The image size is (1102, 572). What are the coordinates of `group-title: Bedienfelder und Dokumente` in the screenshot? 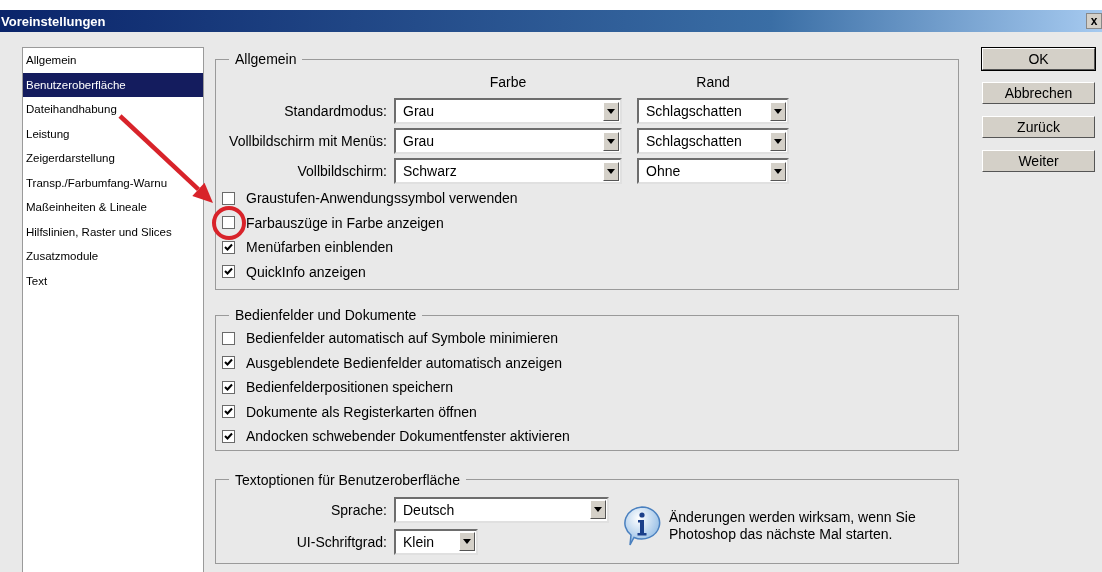 It's located at (326, 315).